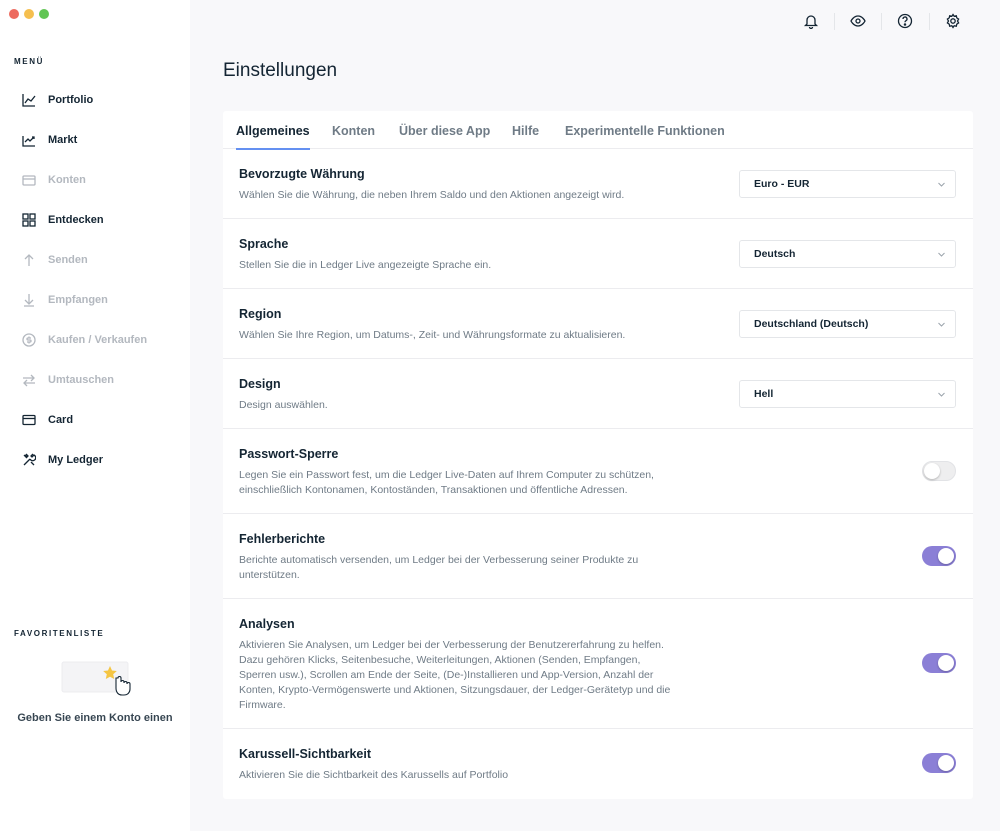 The width and height of the screenshot is (1000, 831). What do you see at coordinates (905, 21) in the screenshot?
I see `help-icon` at bounding box center [905, 21].